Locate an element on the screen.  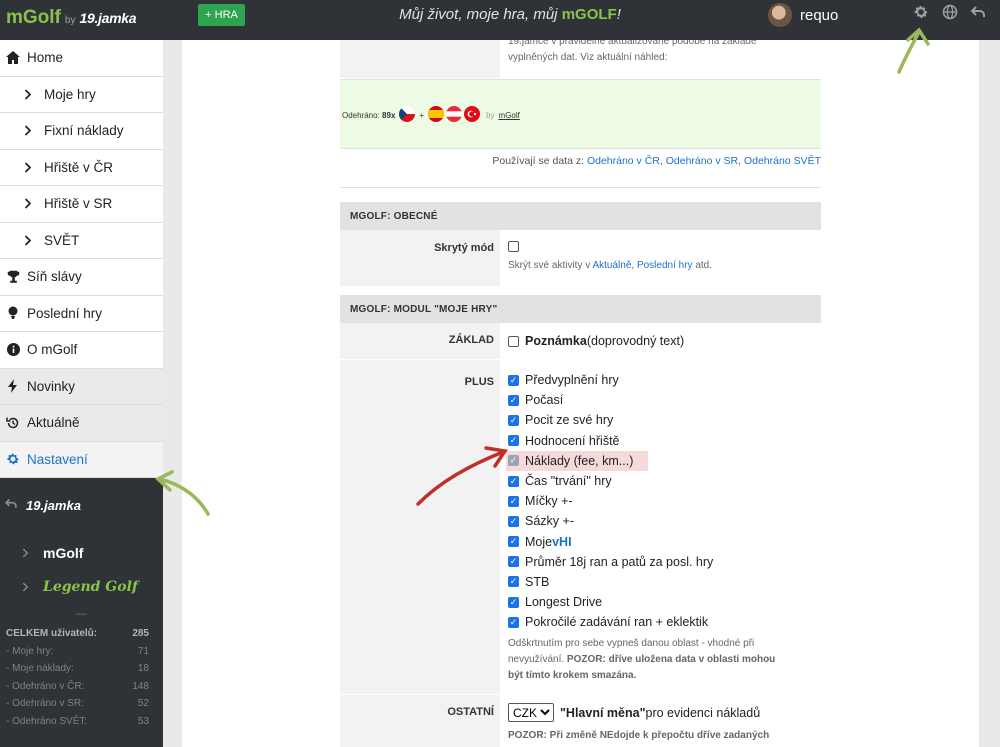
section-header-module: MGOLF: MODUL "MOJE HRY" is located at coordinates (580, 309).